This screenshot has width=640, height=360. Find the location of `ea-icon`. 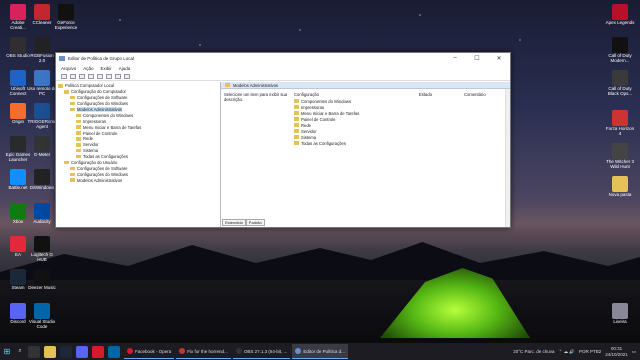

ea-icon is located at coordinates (18, 244).